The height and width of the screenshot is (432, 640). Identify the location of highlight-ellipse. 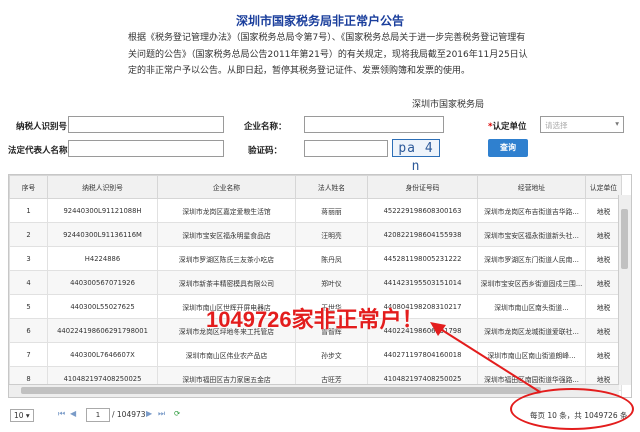
(572, 409).